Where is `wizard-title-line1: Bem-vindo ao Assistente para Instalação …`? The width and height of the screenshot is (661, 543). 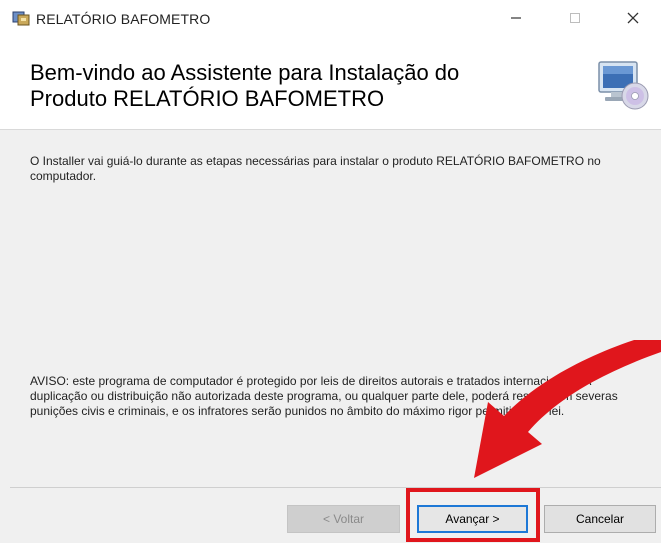 wizard-title-line1: Bem-vindo ao Assistente para Instalação … is located at coordinates (245, 72).